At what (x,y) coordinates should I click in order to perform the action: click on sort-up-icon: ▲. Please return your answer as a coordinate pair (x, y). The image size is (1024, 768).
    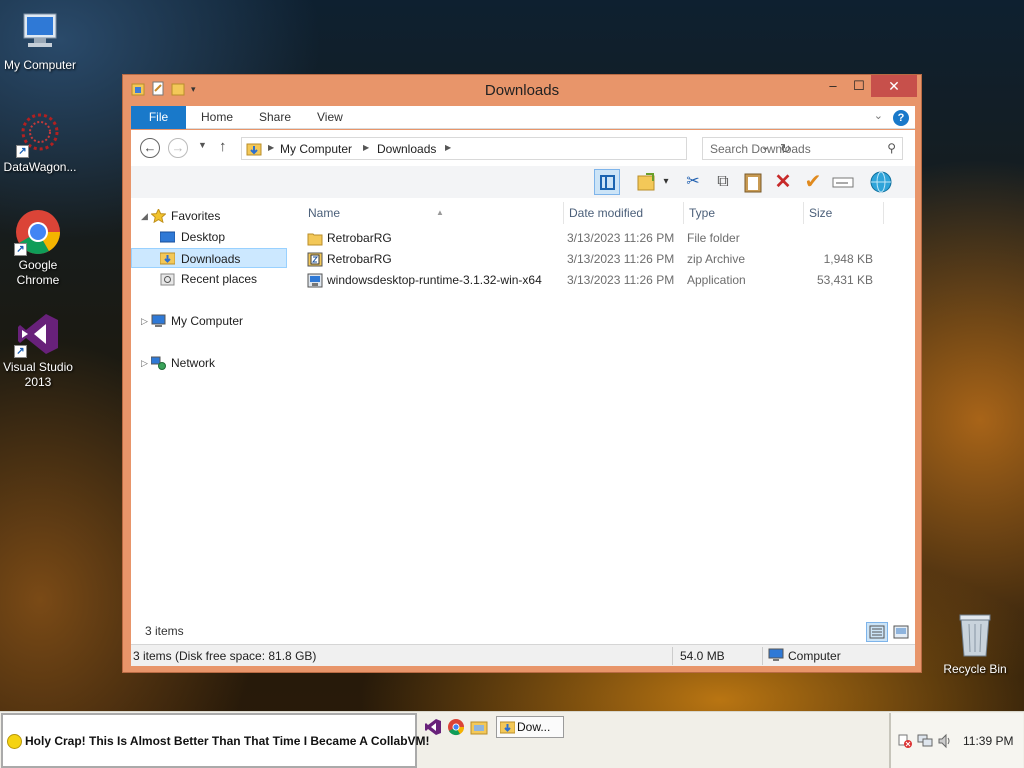
    Looking at the image, I should click on (440, 212).